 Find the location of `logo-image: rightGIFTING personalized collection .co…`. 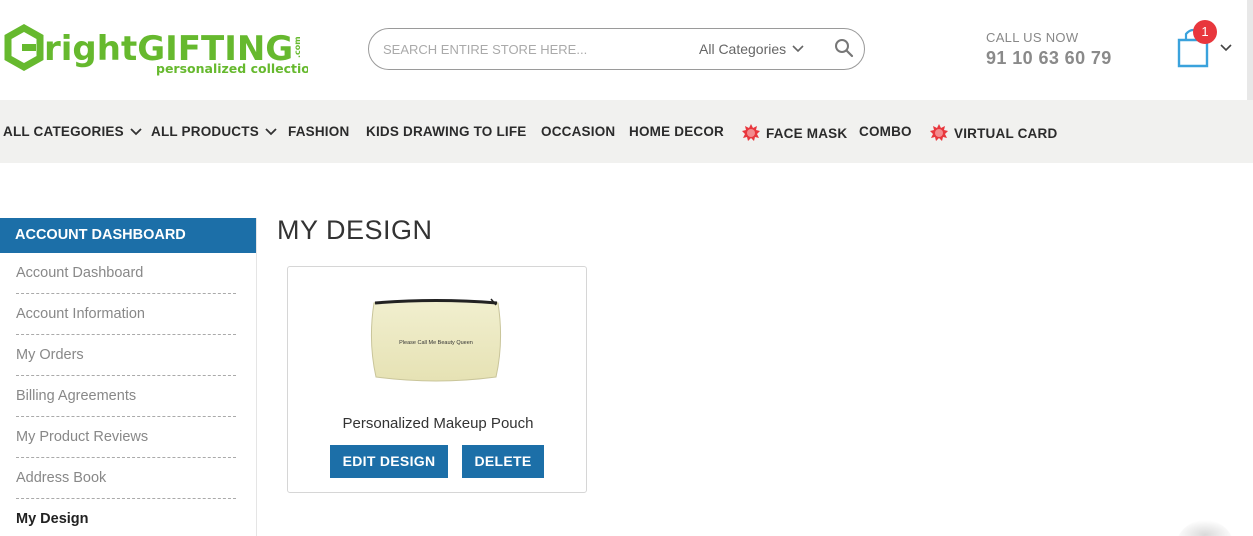

logo-image: rightGIFTING personalized collection .co… is located at coordinates (161, 49).